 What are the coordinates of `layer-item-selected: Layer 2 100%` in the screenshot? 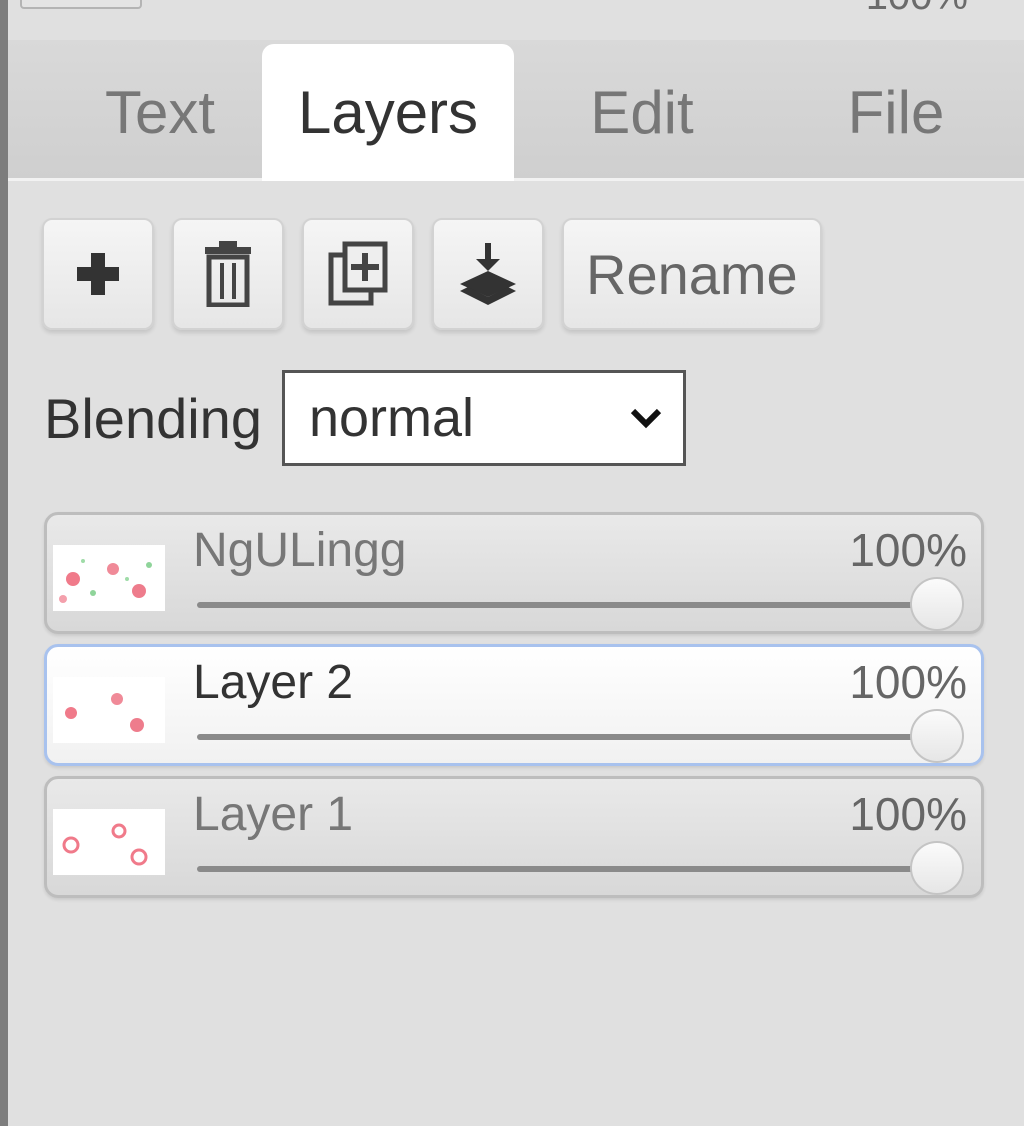 It's located at (514, 705).